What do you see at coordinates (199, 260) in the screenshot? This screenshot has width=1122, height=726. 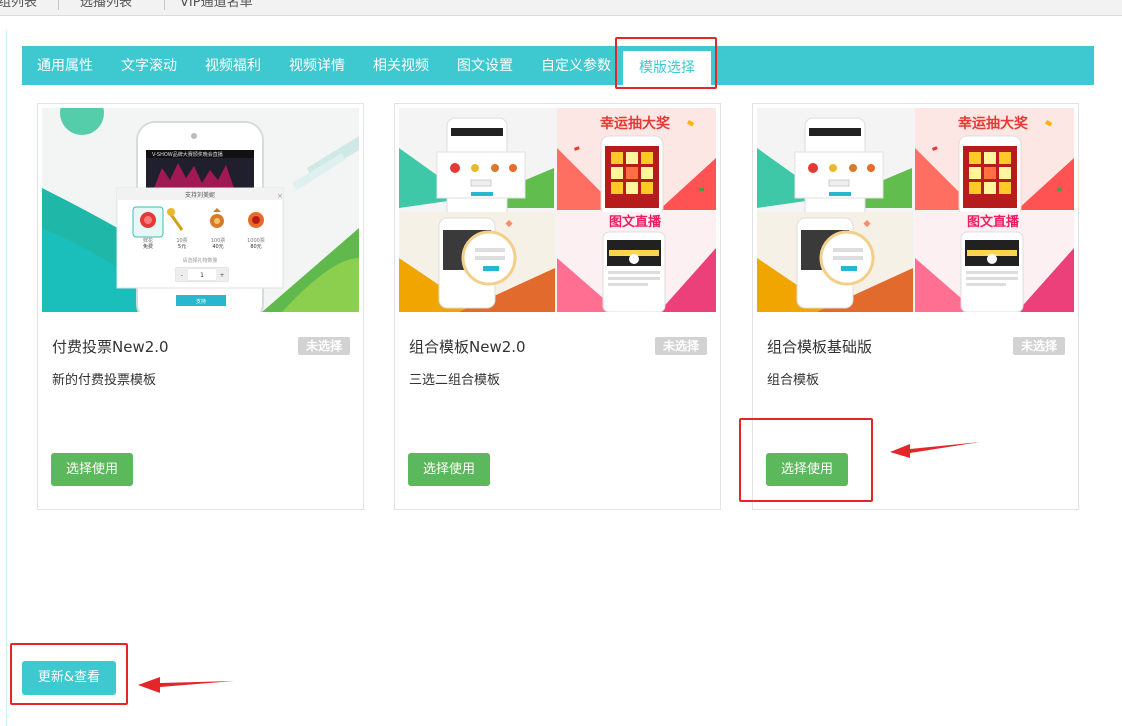 I see `qty-hint: 请选择礼物数量` at bounding box center [199, 260].